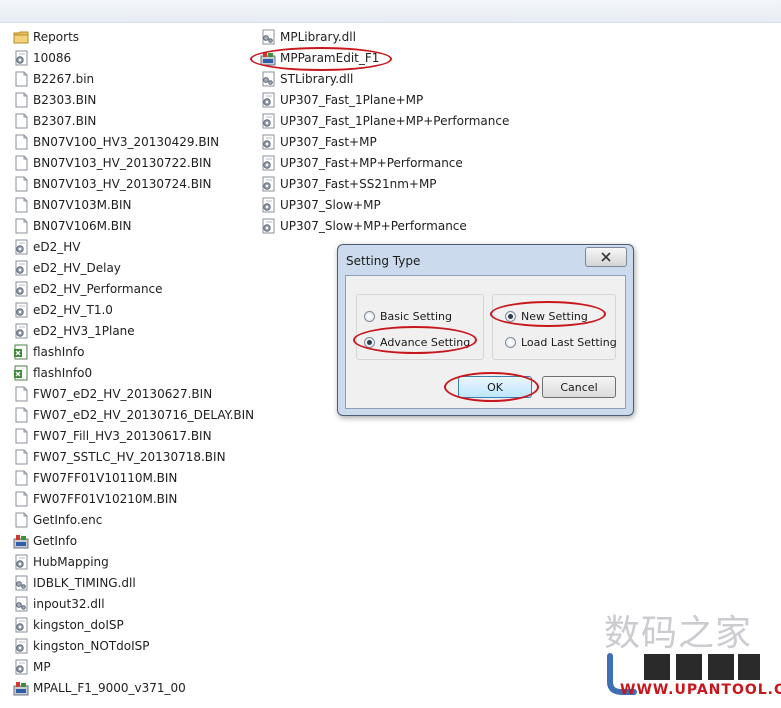 The image size is (781, 708). I want to click on file-item: eD2_HV_Performance, so click(89, 289).